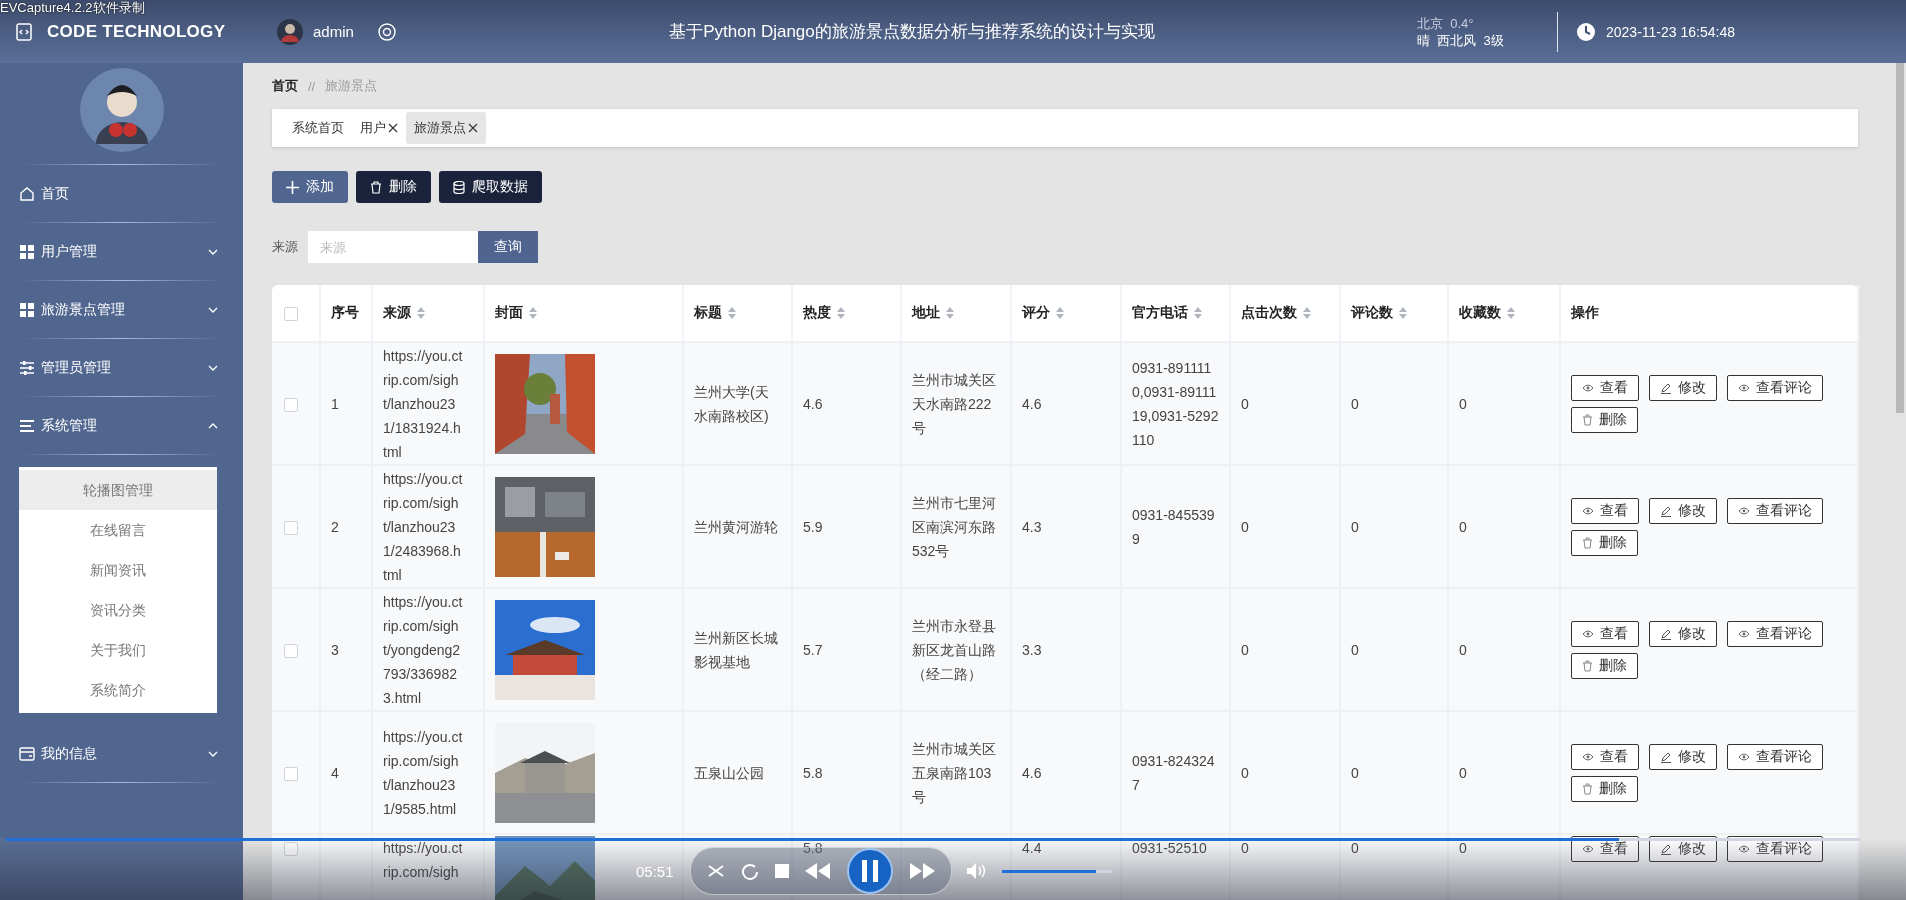  I want to click on settings-icon, so click(386, 31).